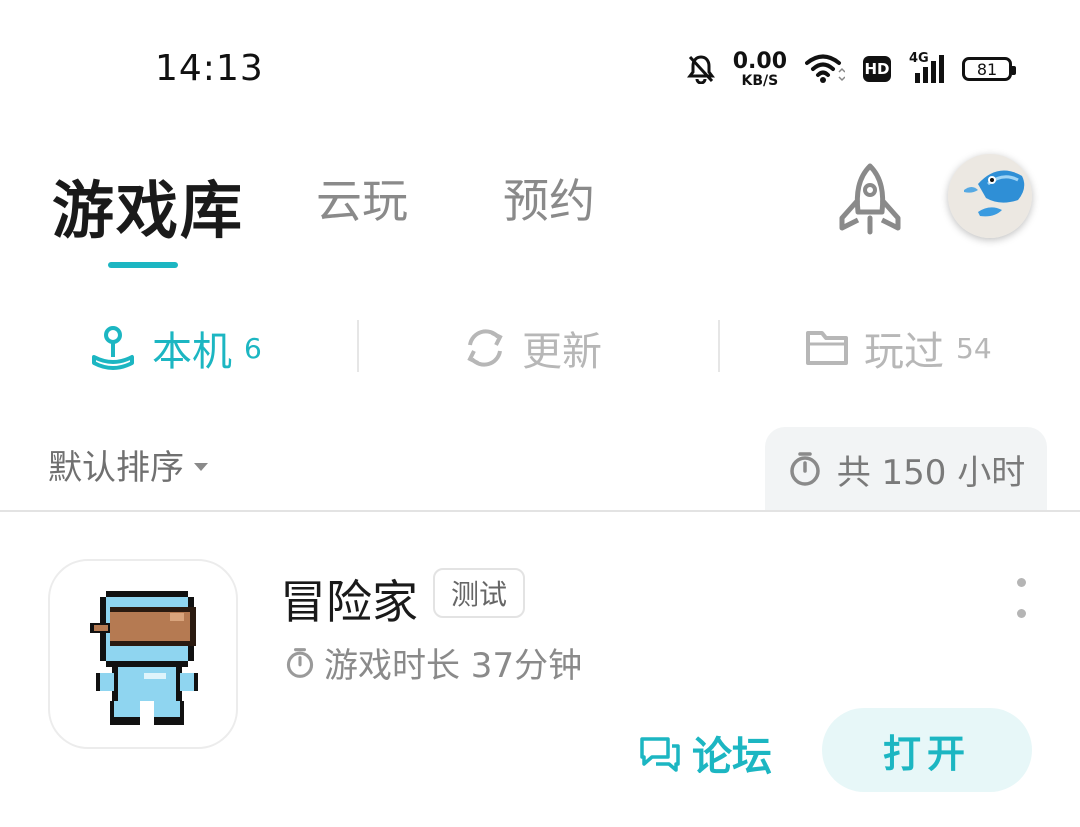 The image size is (1080, 827). What do you see at coordinates (453, 666) in the screenshot?
I see `game-playtime-label: 游戏时长 37分钟` at bounding box center [453, 666].